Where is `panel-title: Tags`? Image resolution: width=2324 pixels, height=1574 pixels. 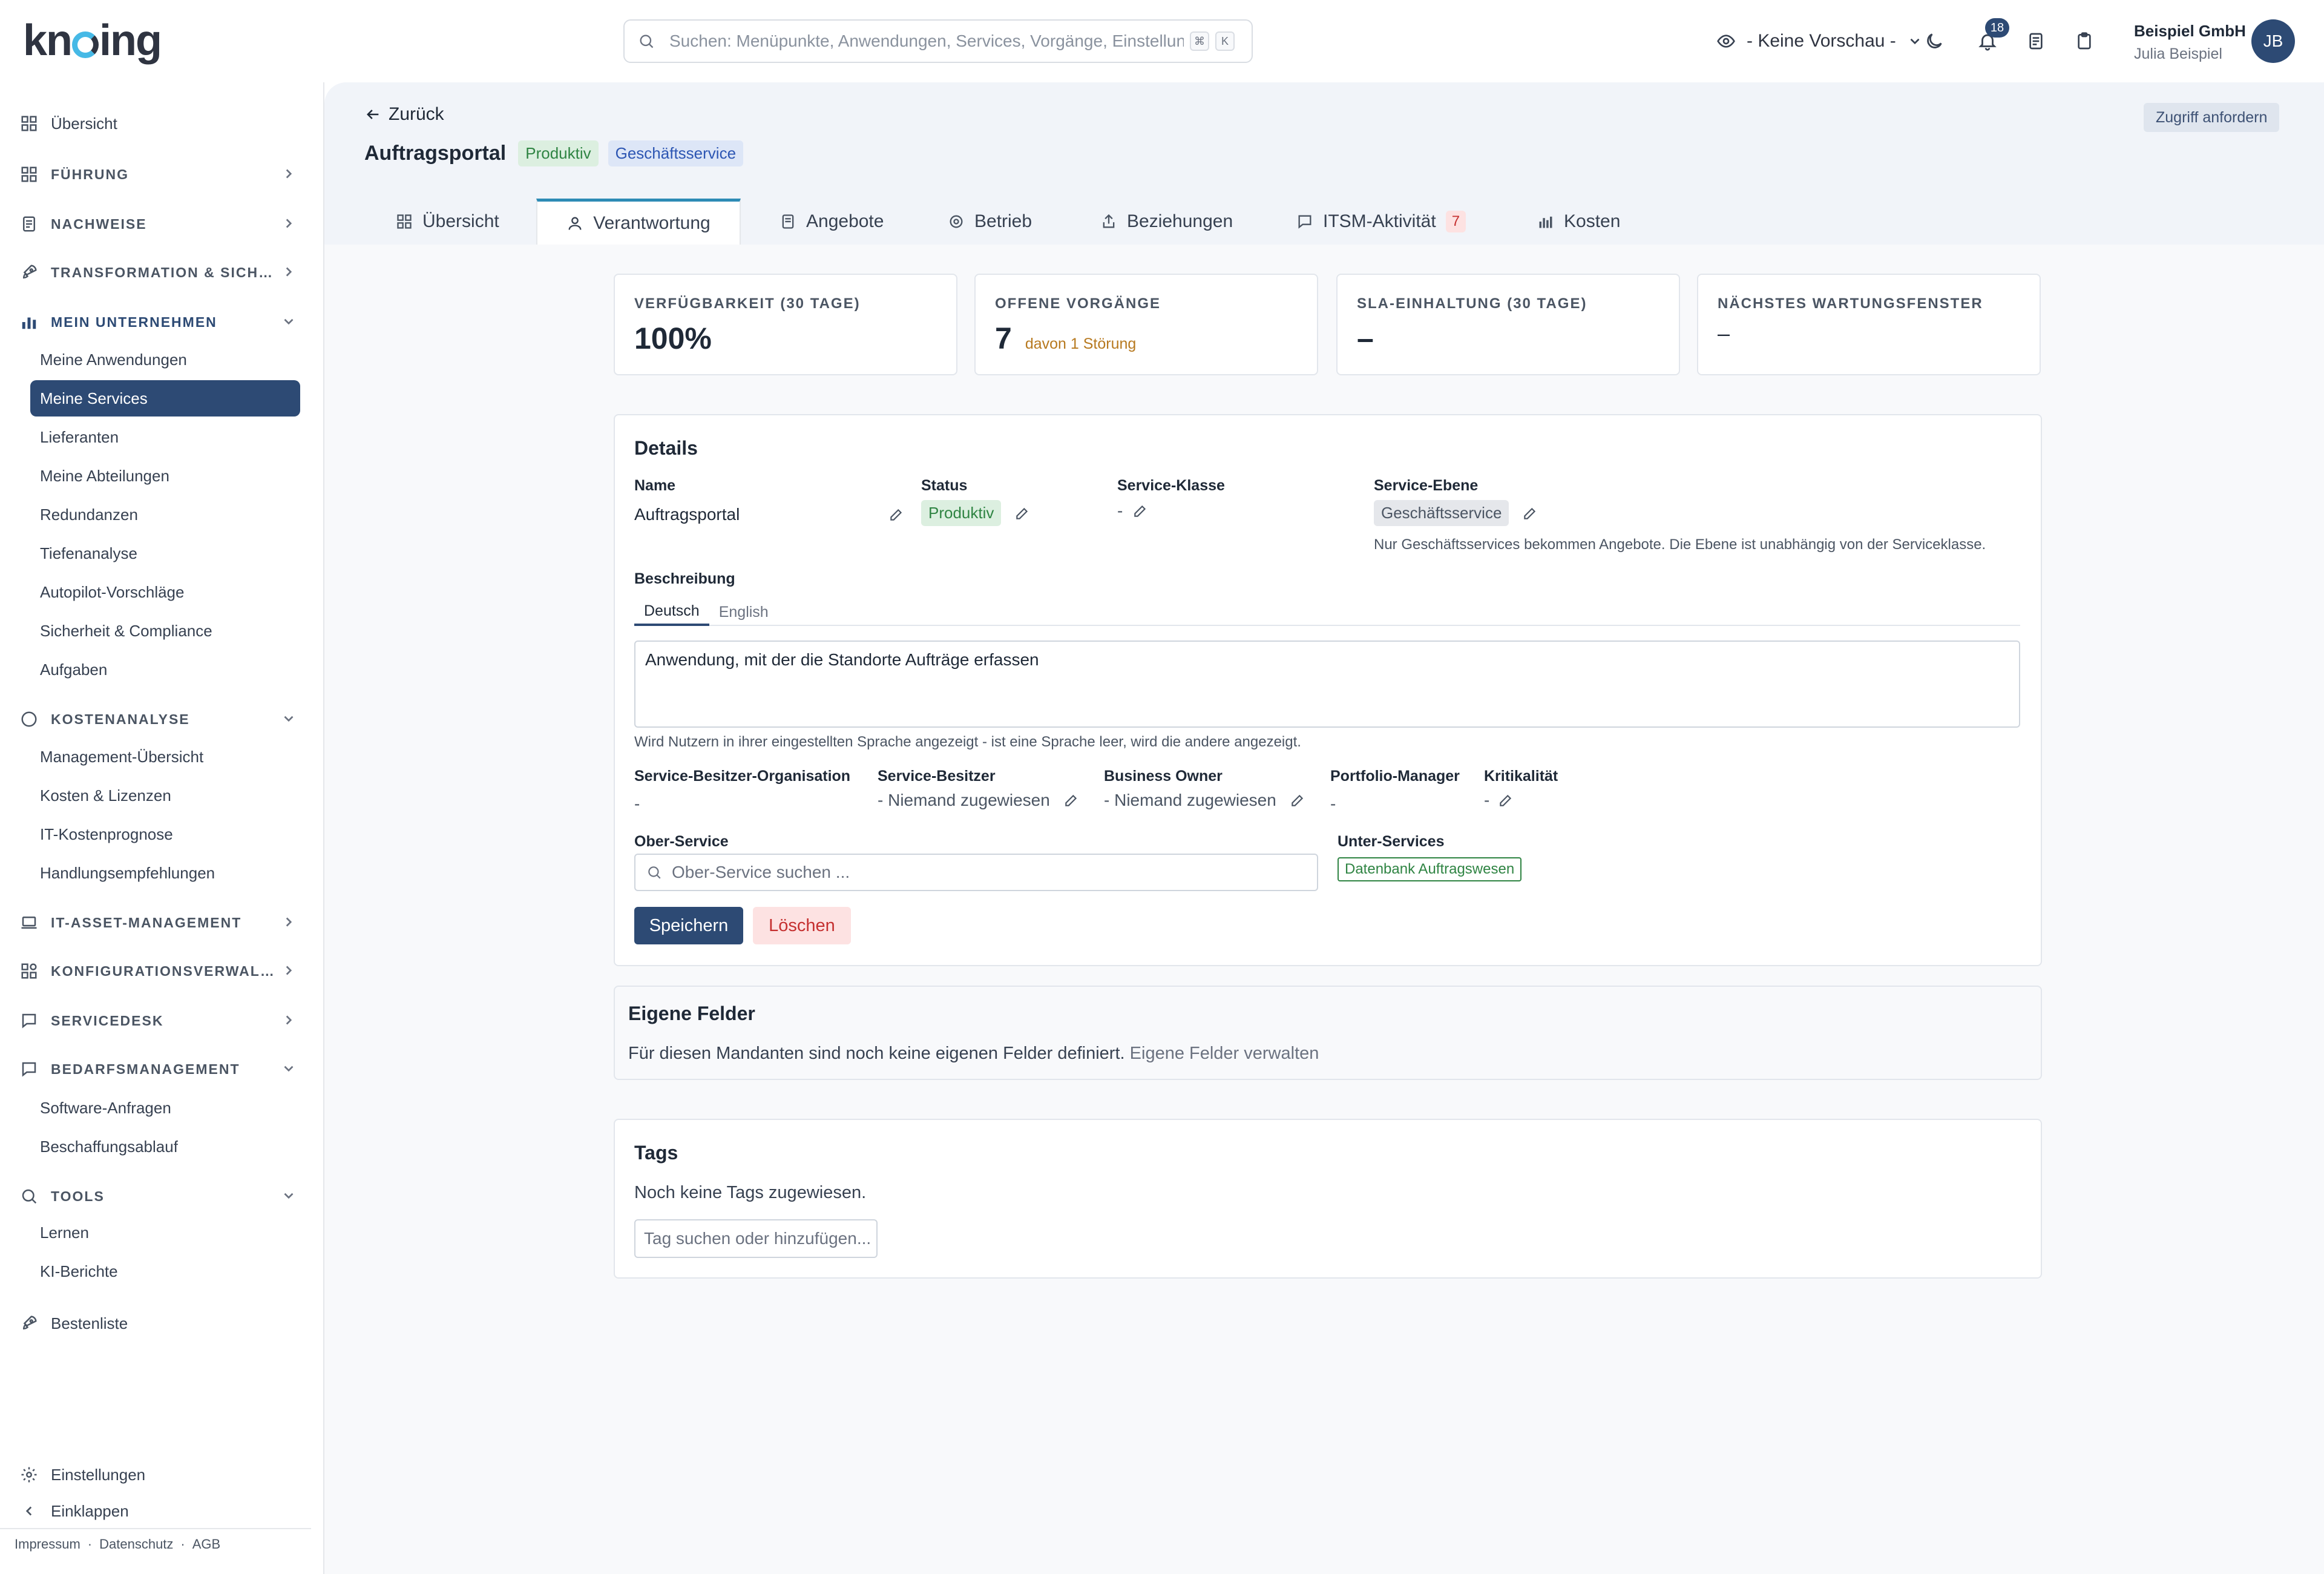
panel-title: Tags is located at coordinates (656, 1153).